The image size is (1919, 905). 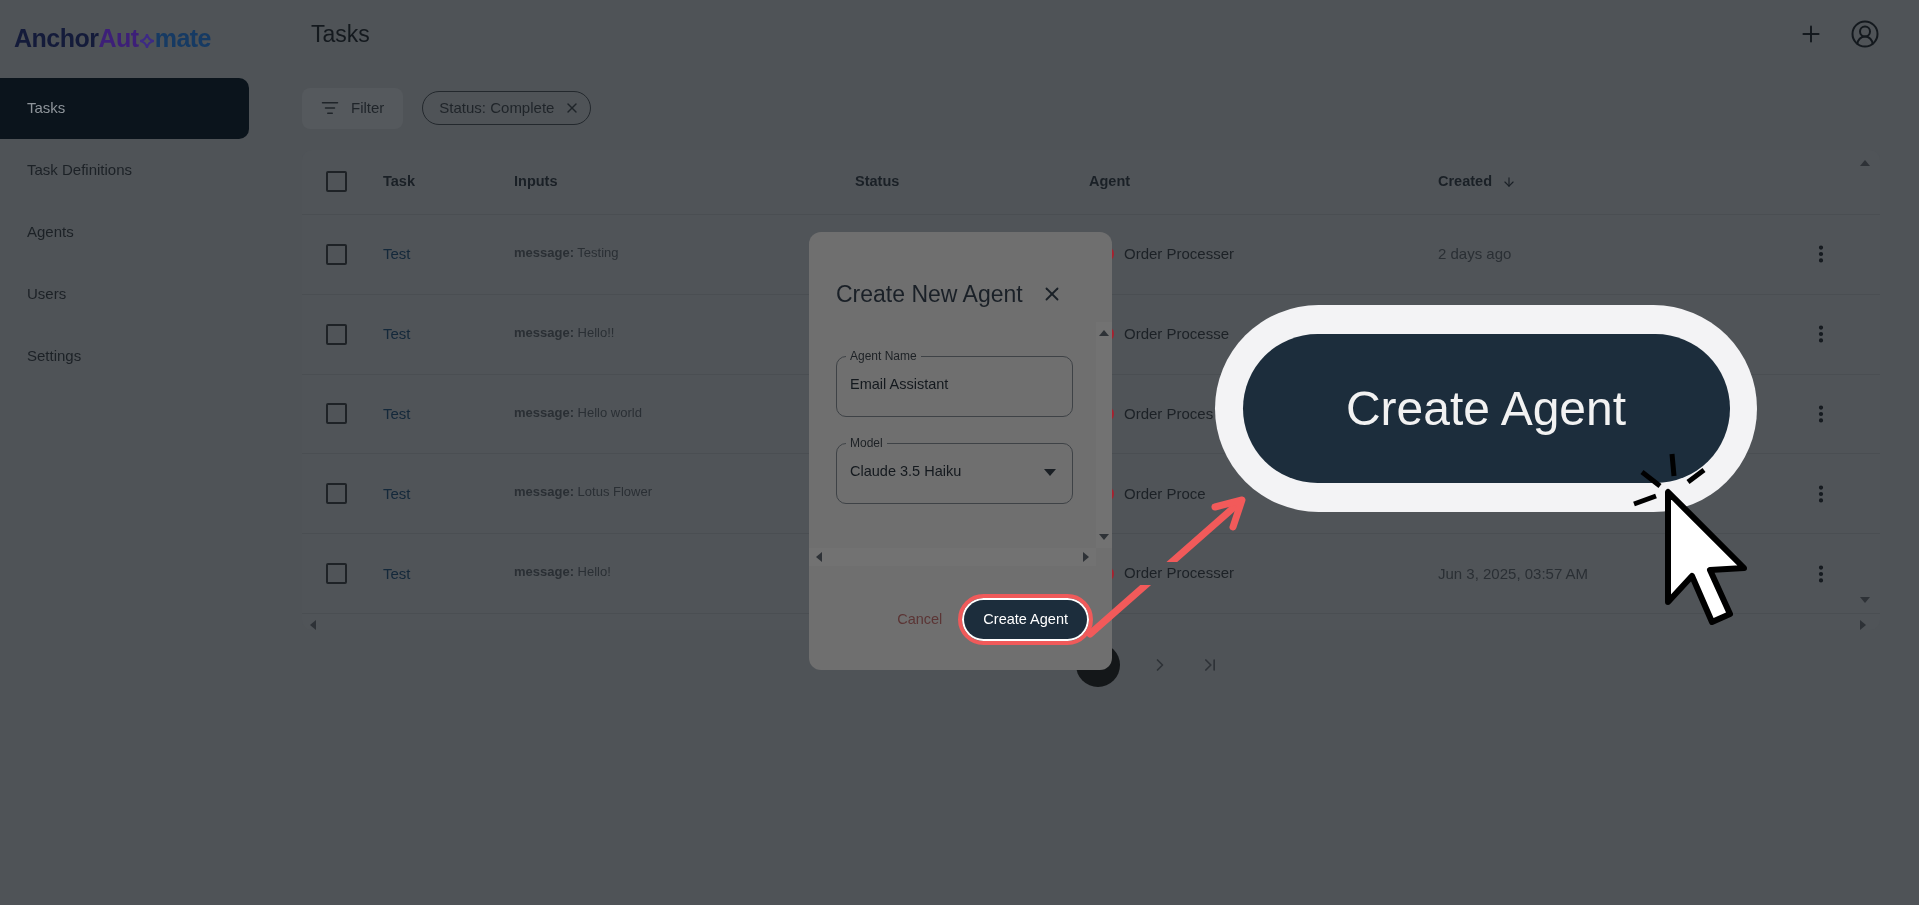 I want to click on account-icon, so click(x=1865, y=34).